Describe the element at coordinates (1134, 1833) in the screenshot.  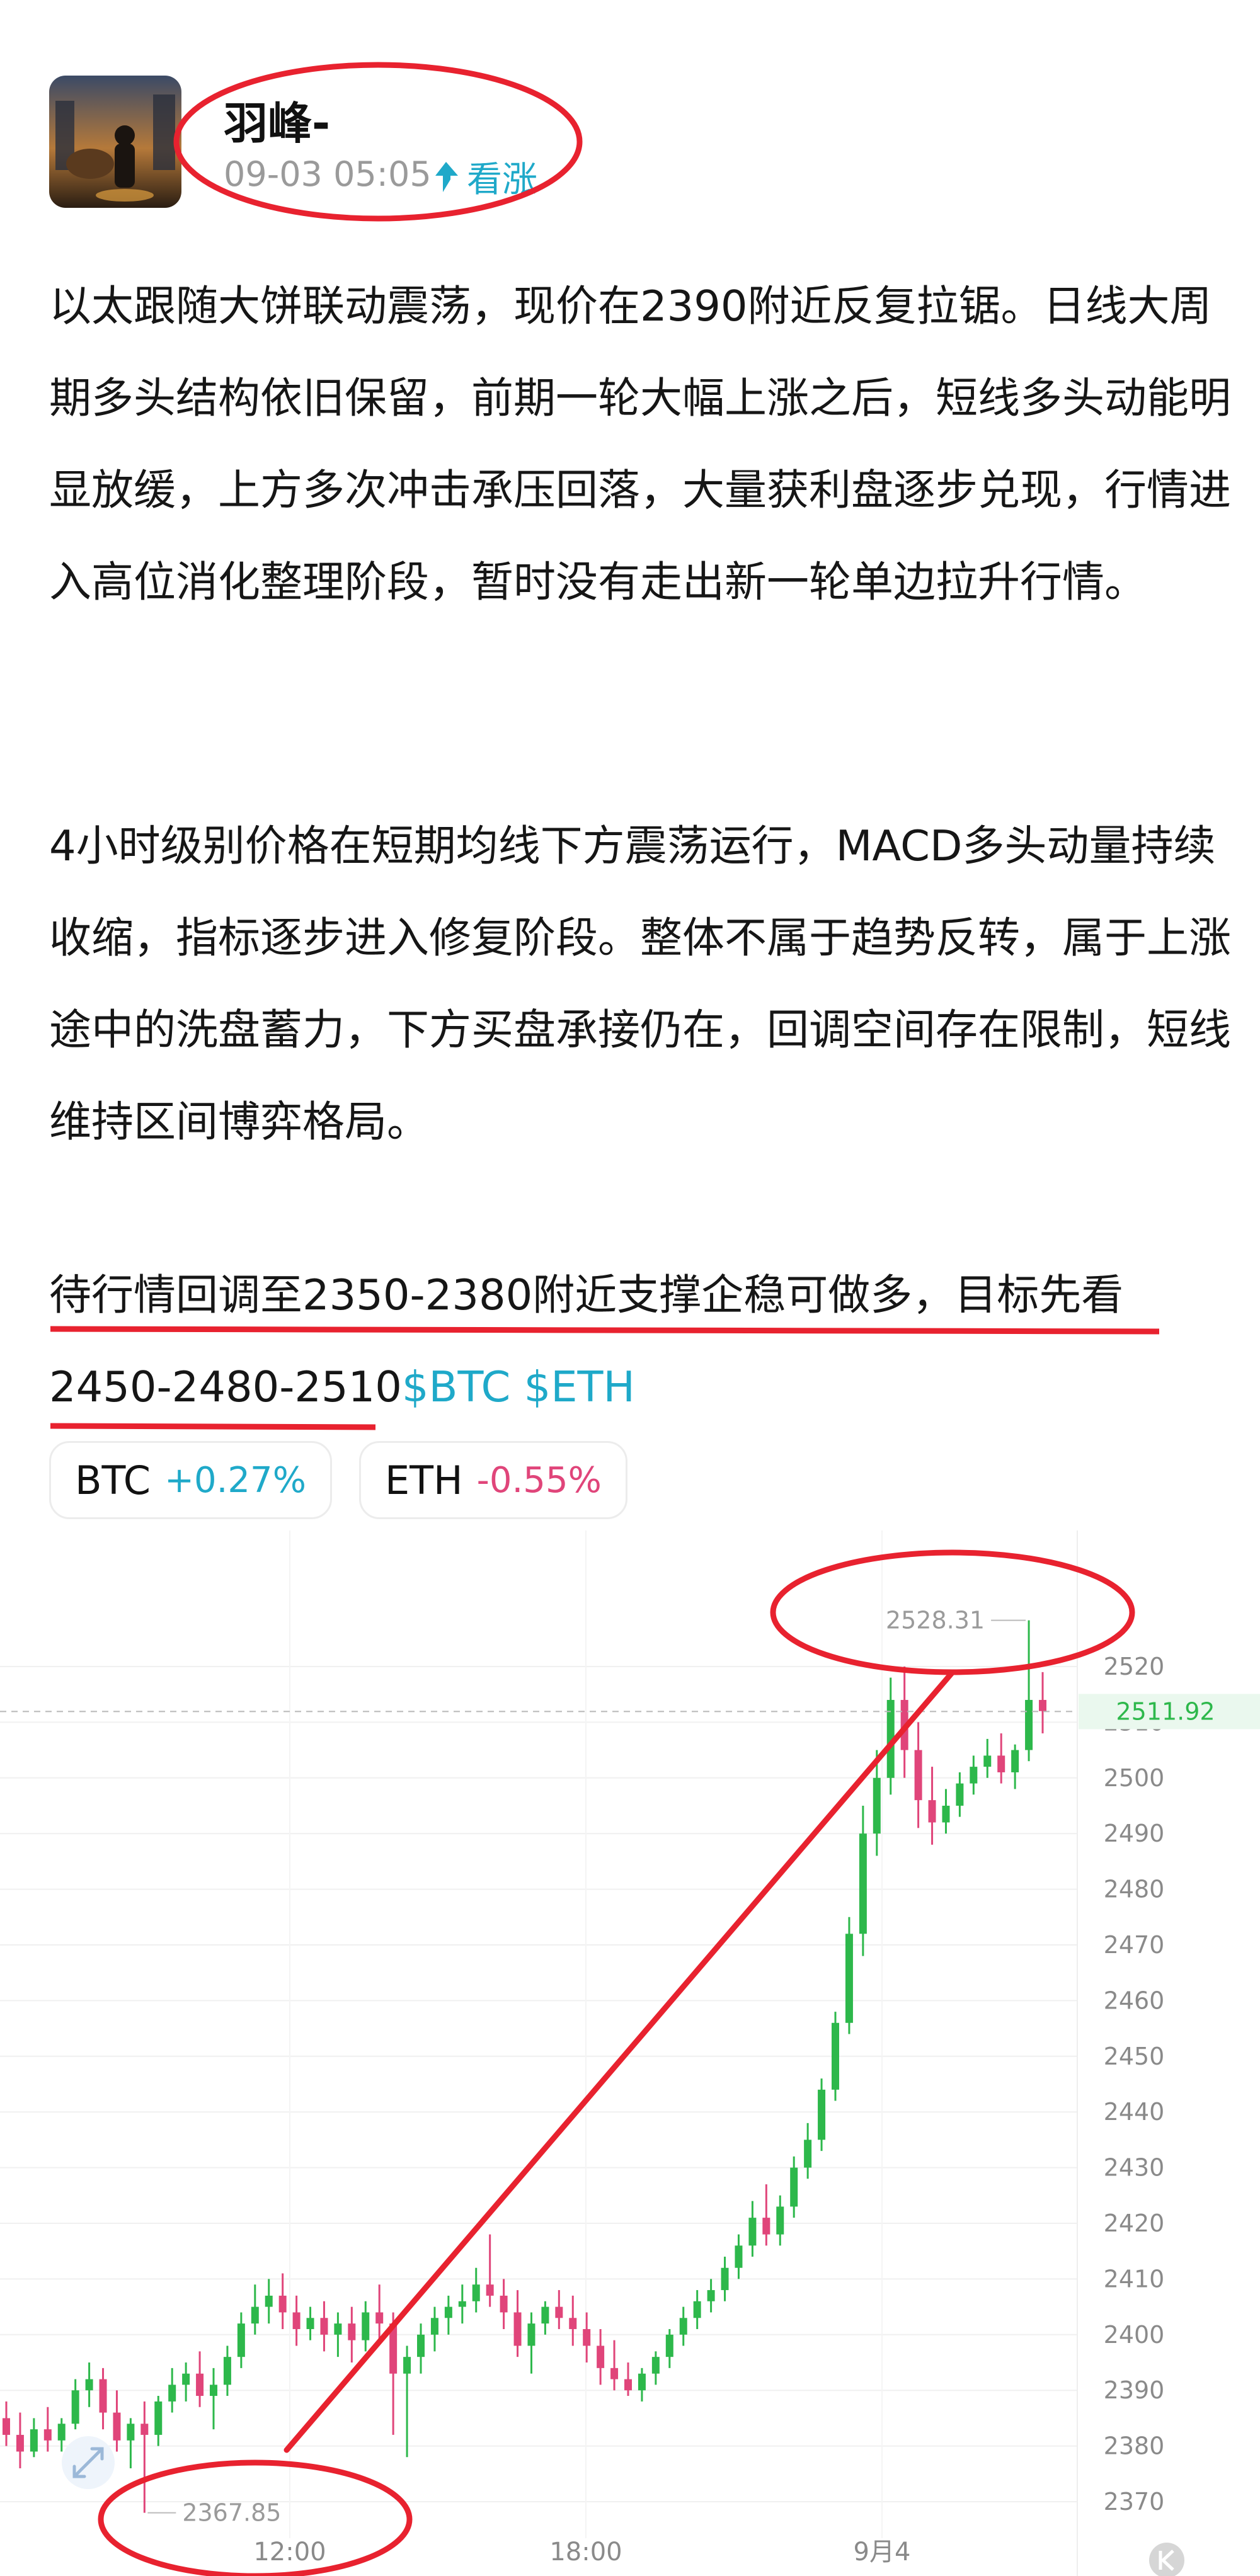
I see `y-tick-label: 2490` at that location.